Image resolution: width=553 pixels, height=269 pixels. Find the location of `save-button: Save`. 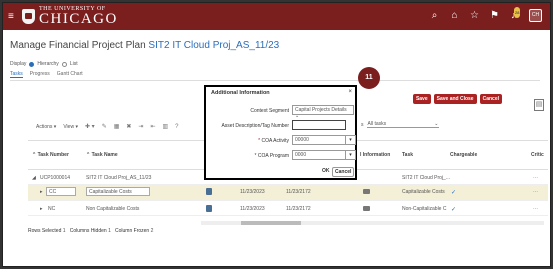

save-button: Save is located at coordinates (421, 99).